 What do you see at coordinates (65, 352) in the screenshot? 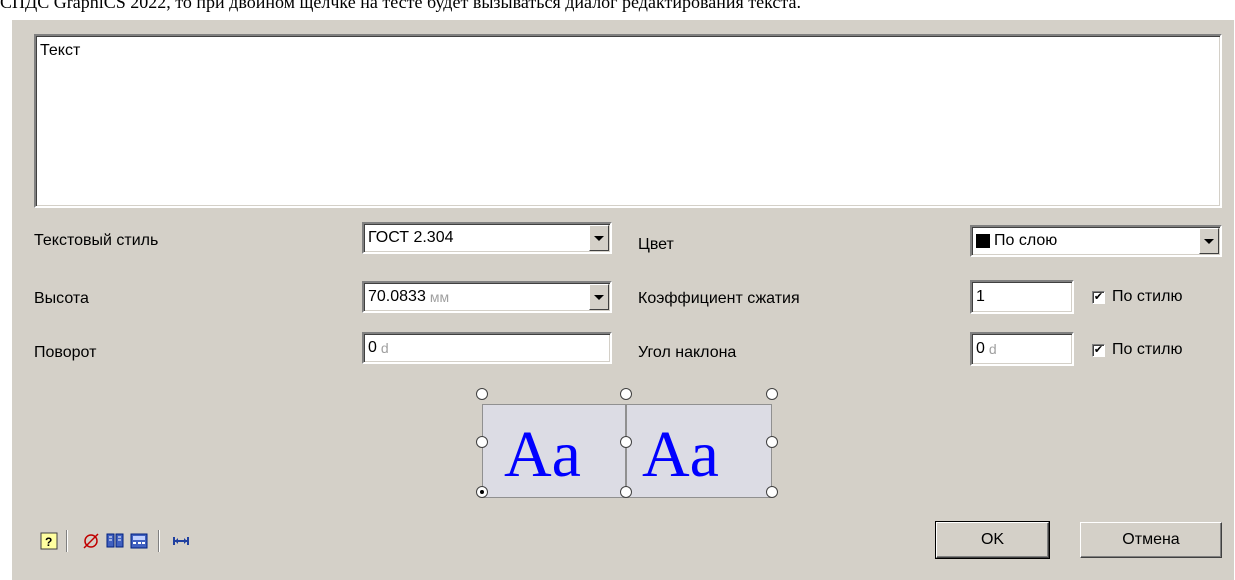
I see `rotation-label: Поворот` at bounding box center [65, 352].